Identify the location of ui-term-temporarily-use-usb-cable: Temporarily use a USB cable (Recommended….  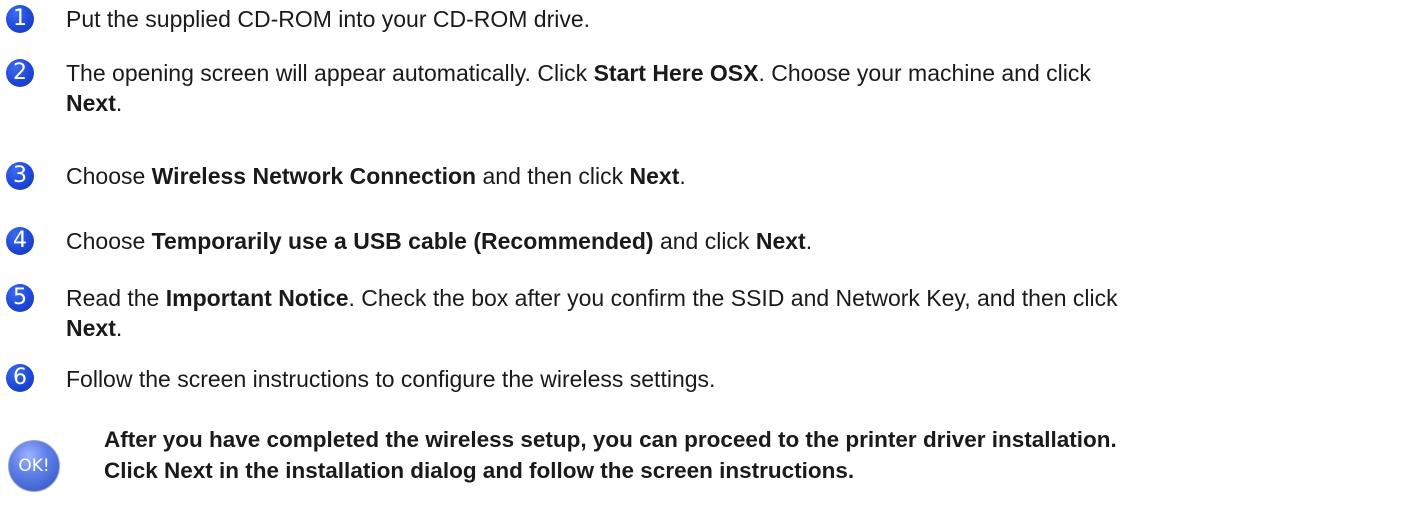
(402, 241).